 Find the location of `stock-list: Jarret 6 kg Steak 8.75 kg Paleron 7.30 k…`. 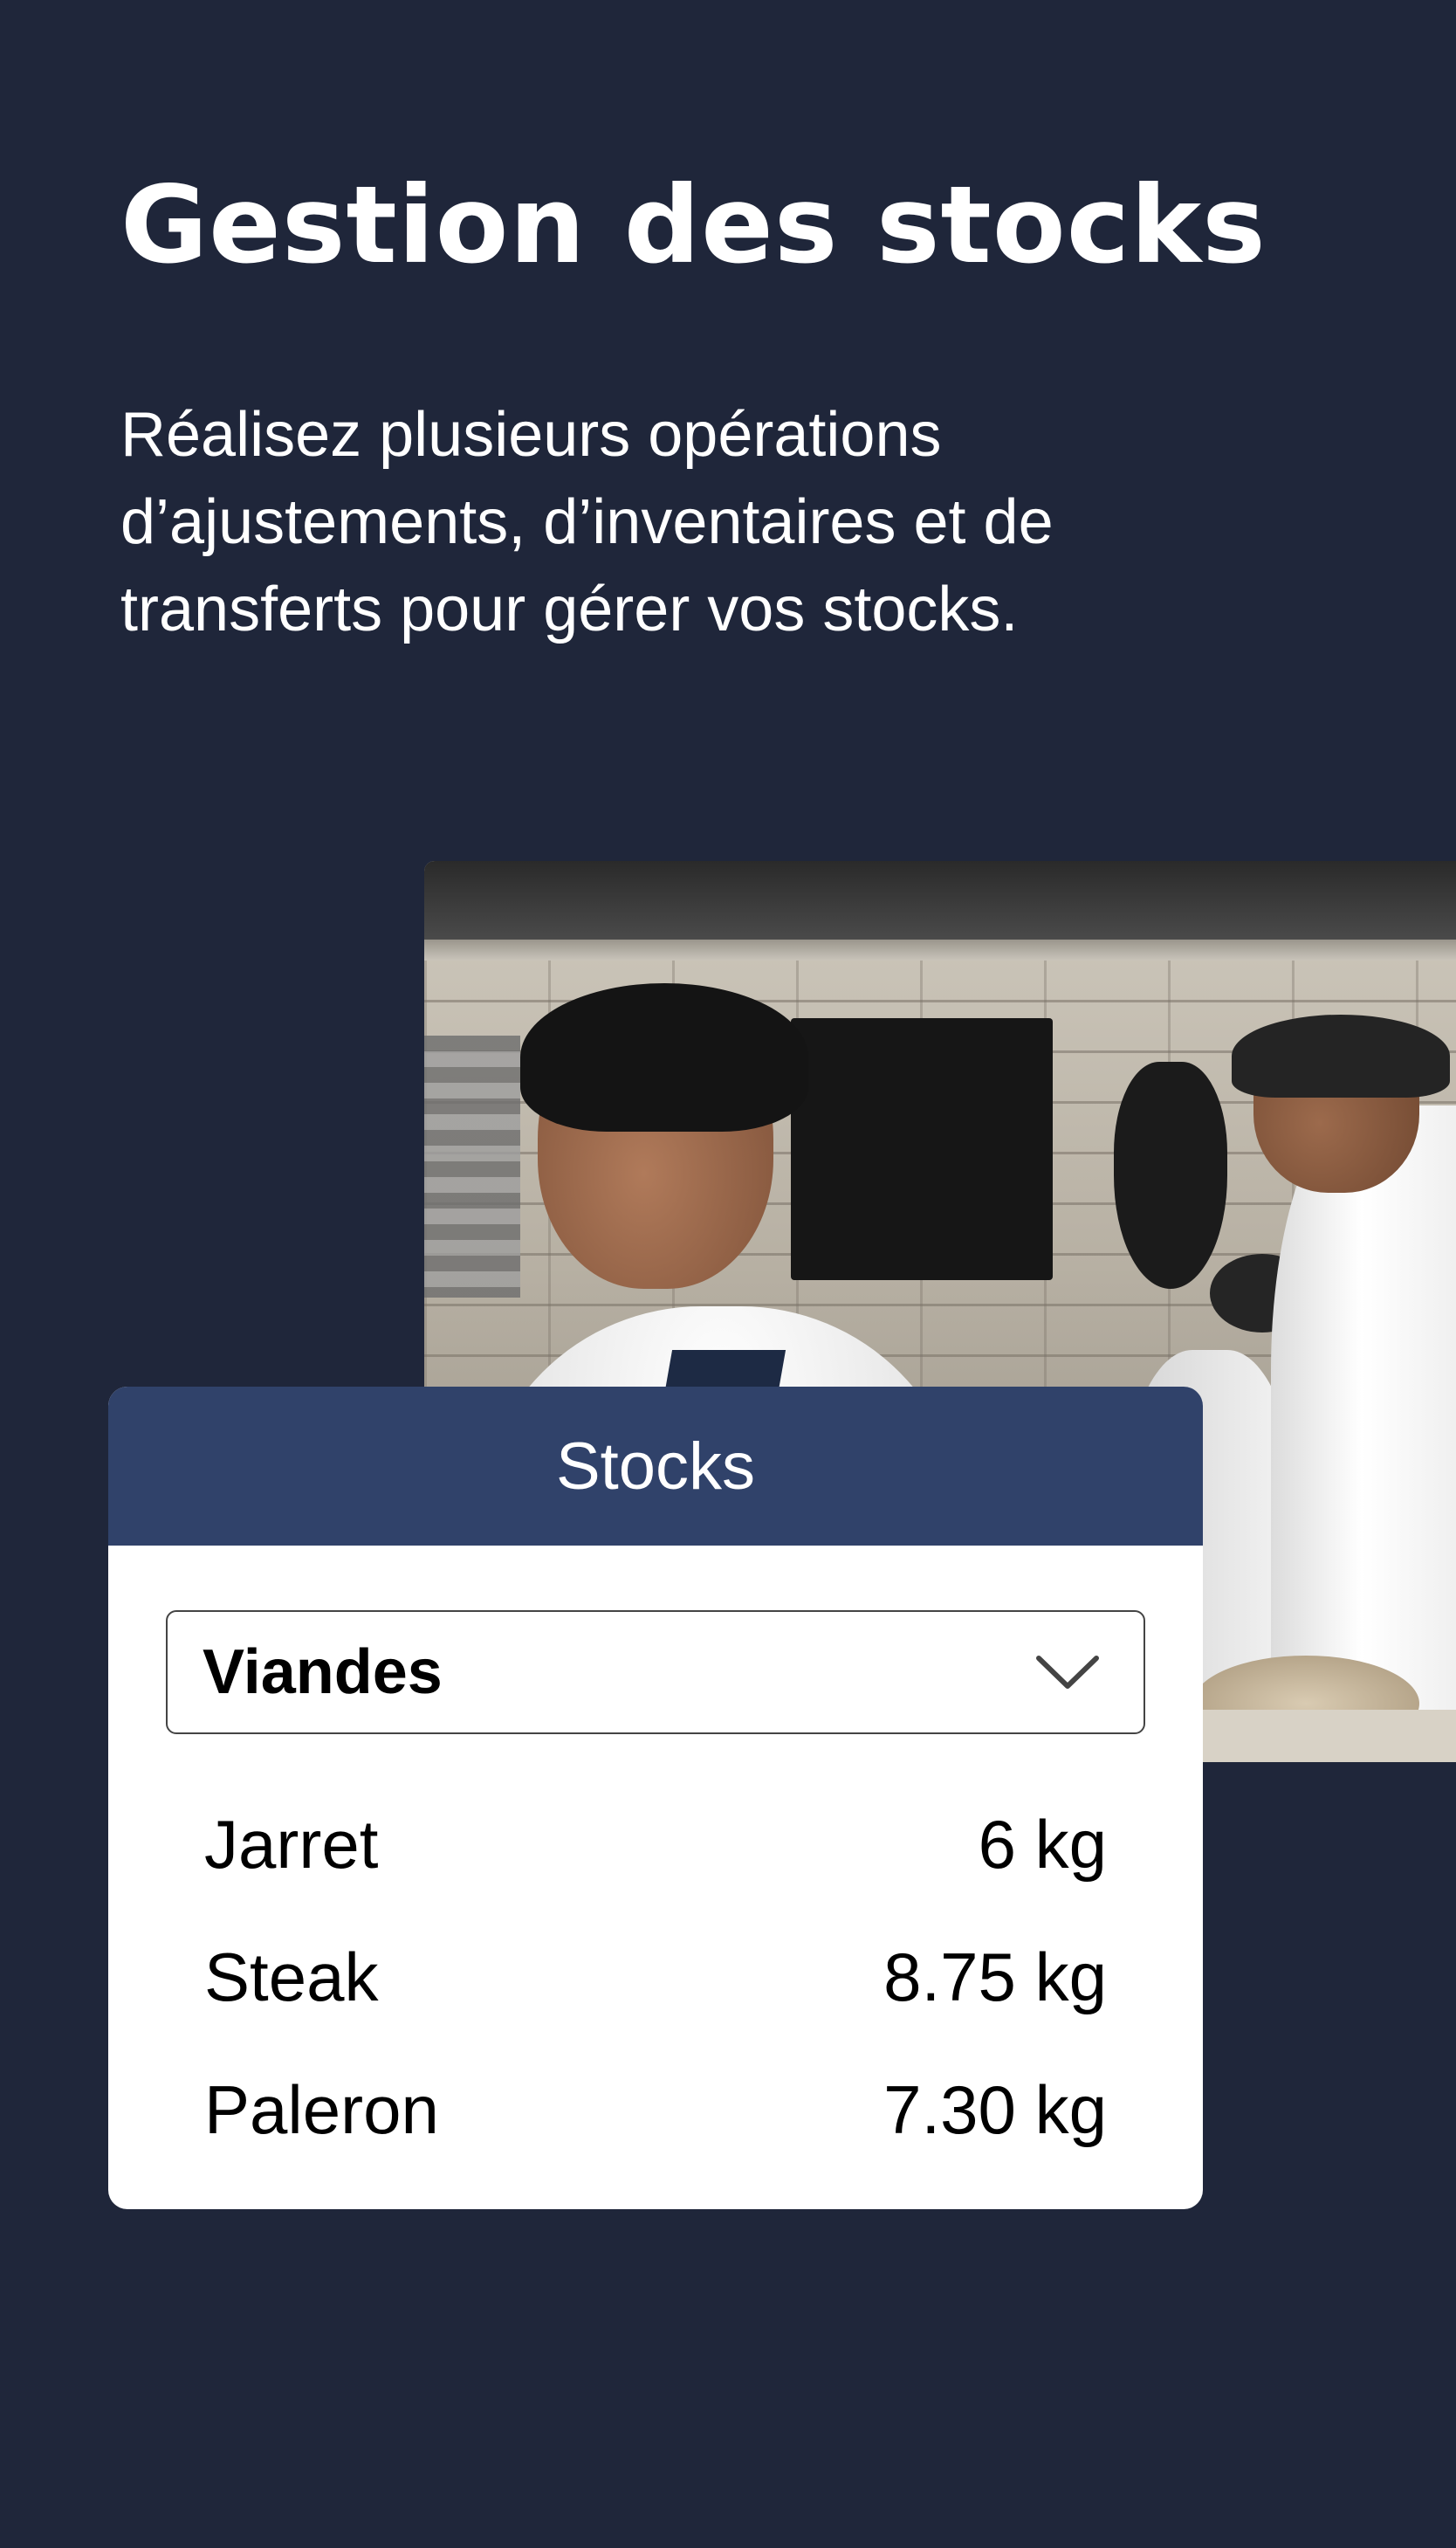

stock-list: Jarret 6 kg Steak 8.75 kg Paleron 7.30 k… is located at coordinates (655, 1977).